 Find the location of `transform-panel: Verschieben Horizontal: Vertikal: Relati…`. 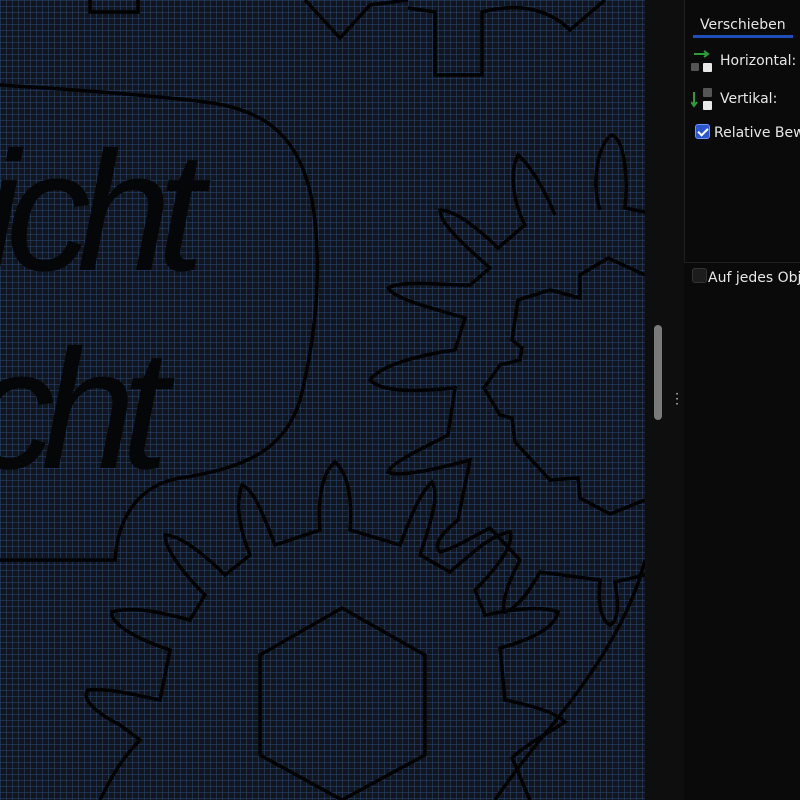

transform-panel: Verschieben Horizontal: Vertikal: Relati… is located at coordinates (742, 400).